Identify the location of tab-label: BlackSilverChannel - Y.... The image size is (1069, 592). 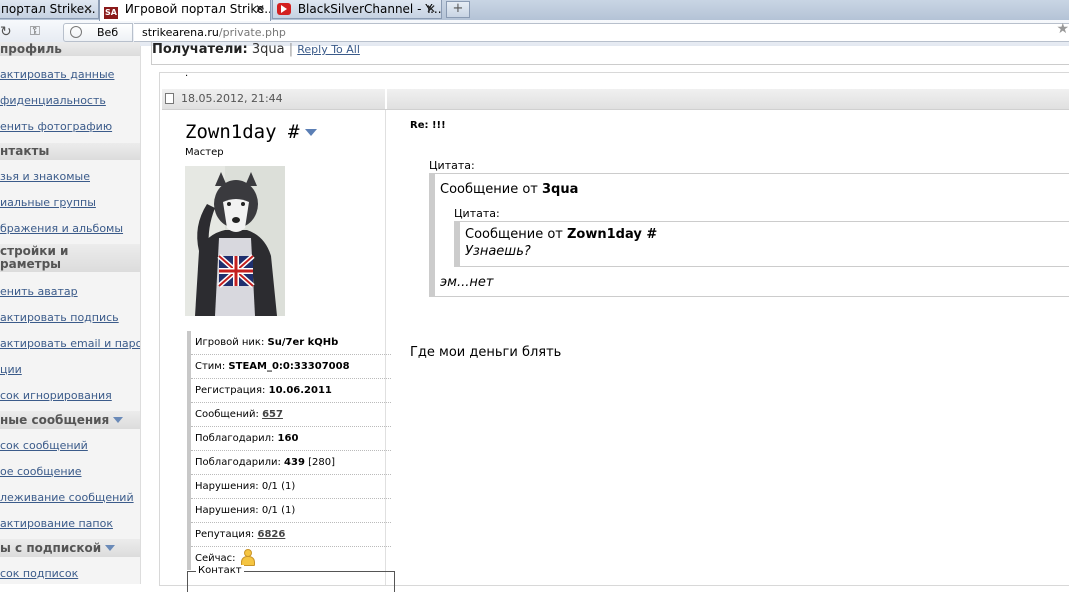
(369, 9).